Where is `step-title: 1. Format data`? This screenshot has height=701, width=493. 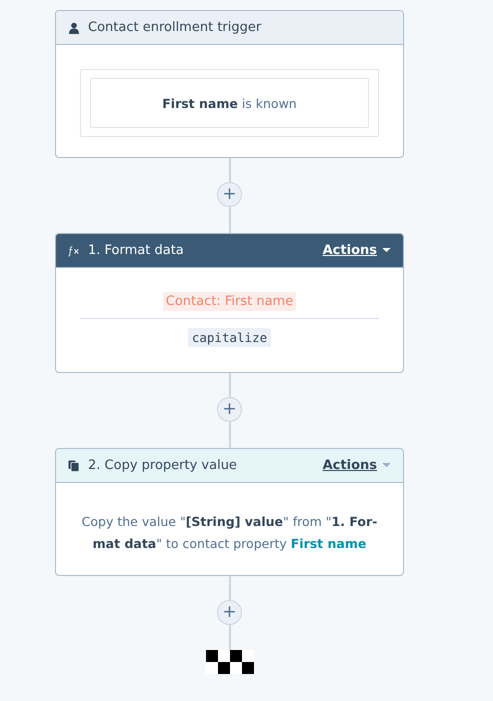
step-title: 1. Format data is located at coordinates (136, 250).